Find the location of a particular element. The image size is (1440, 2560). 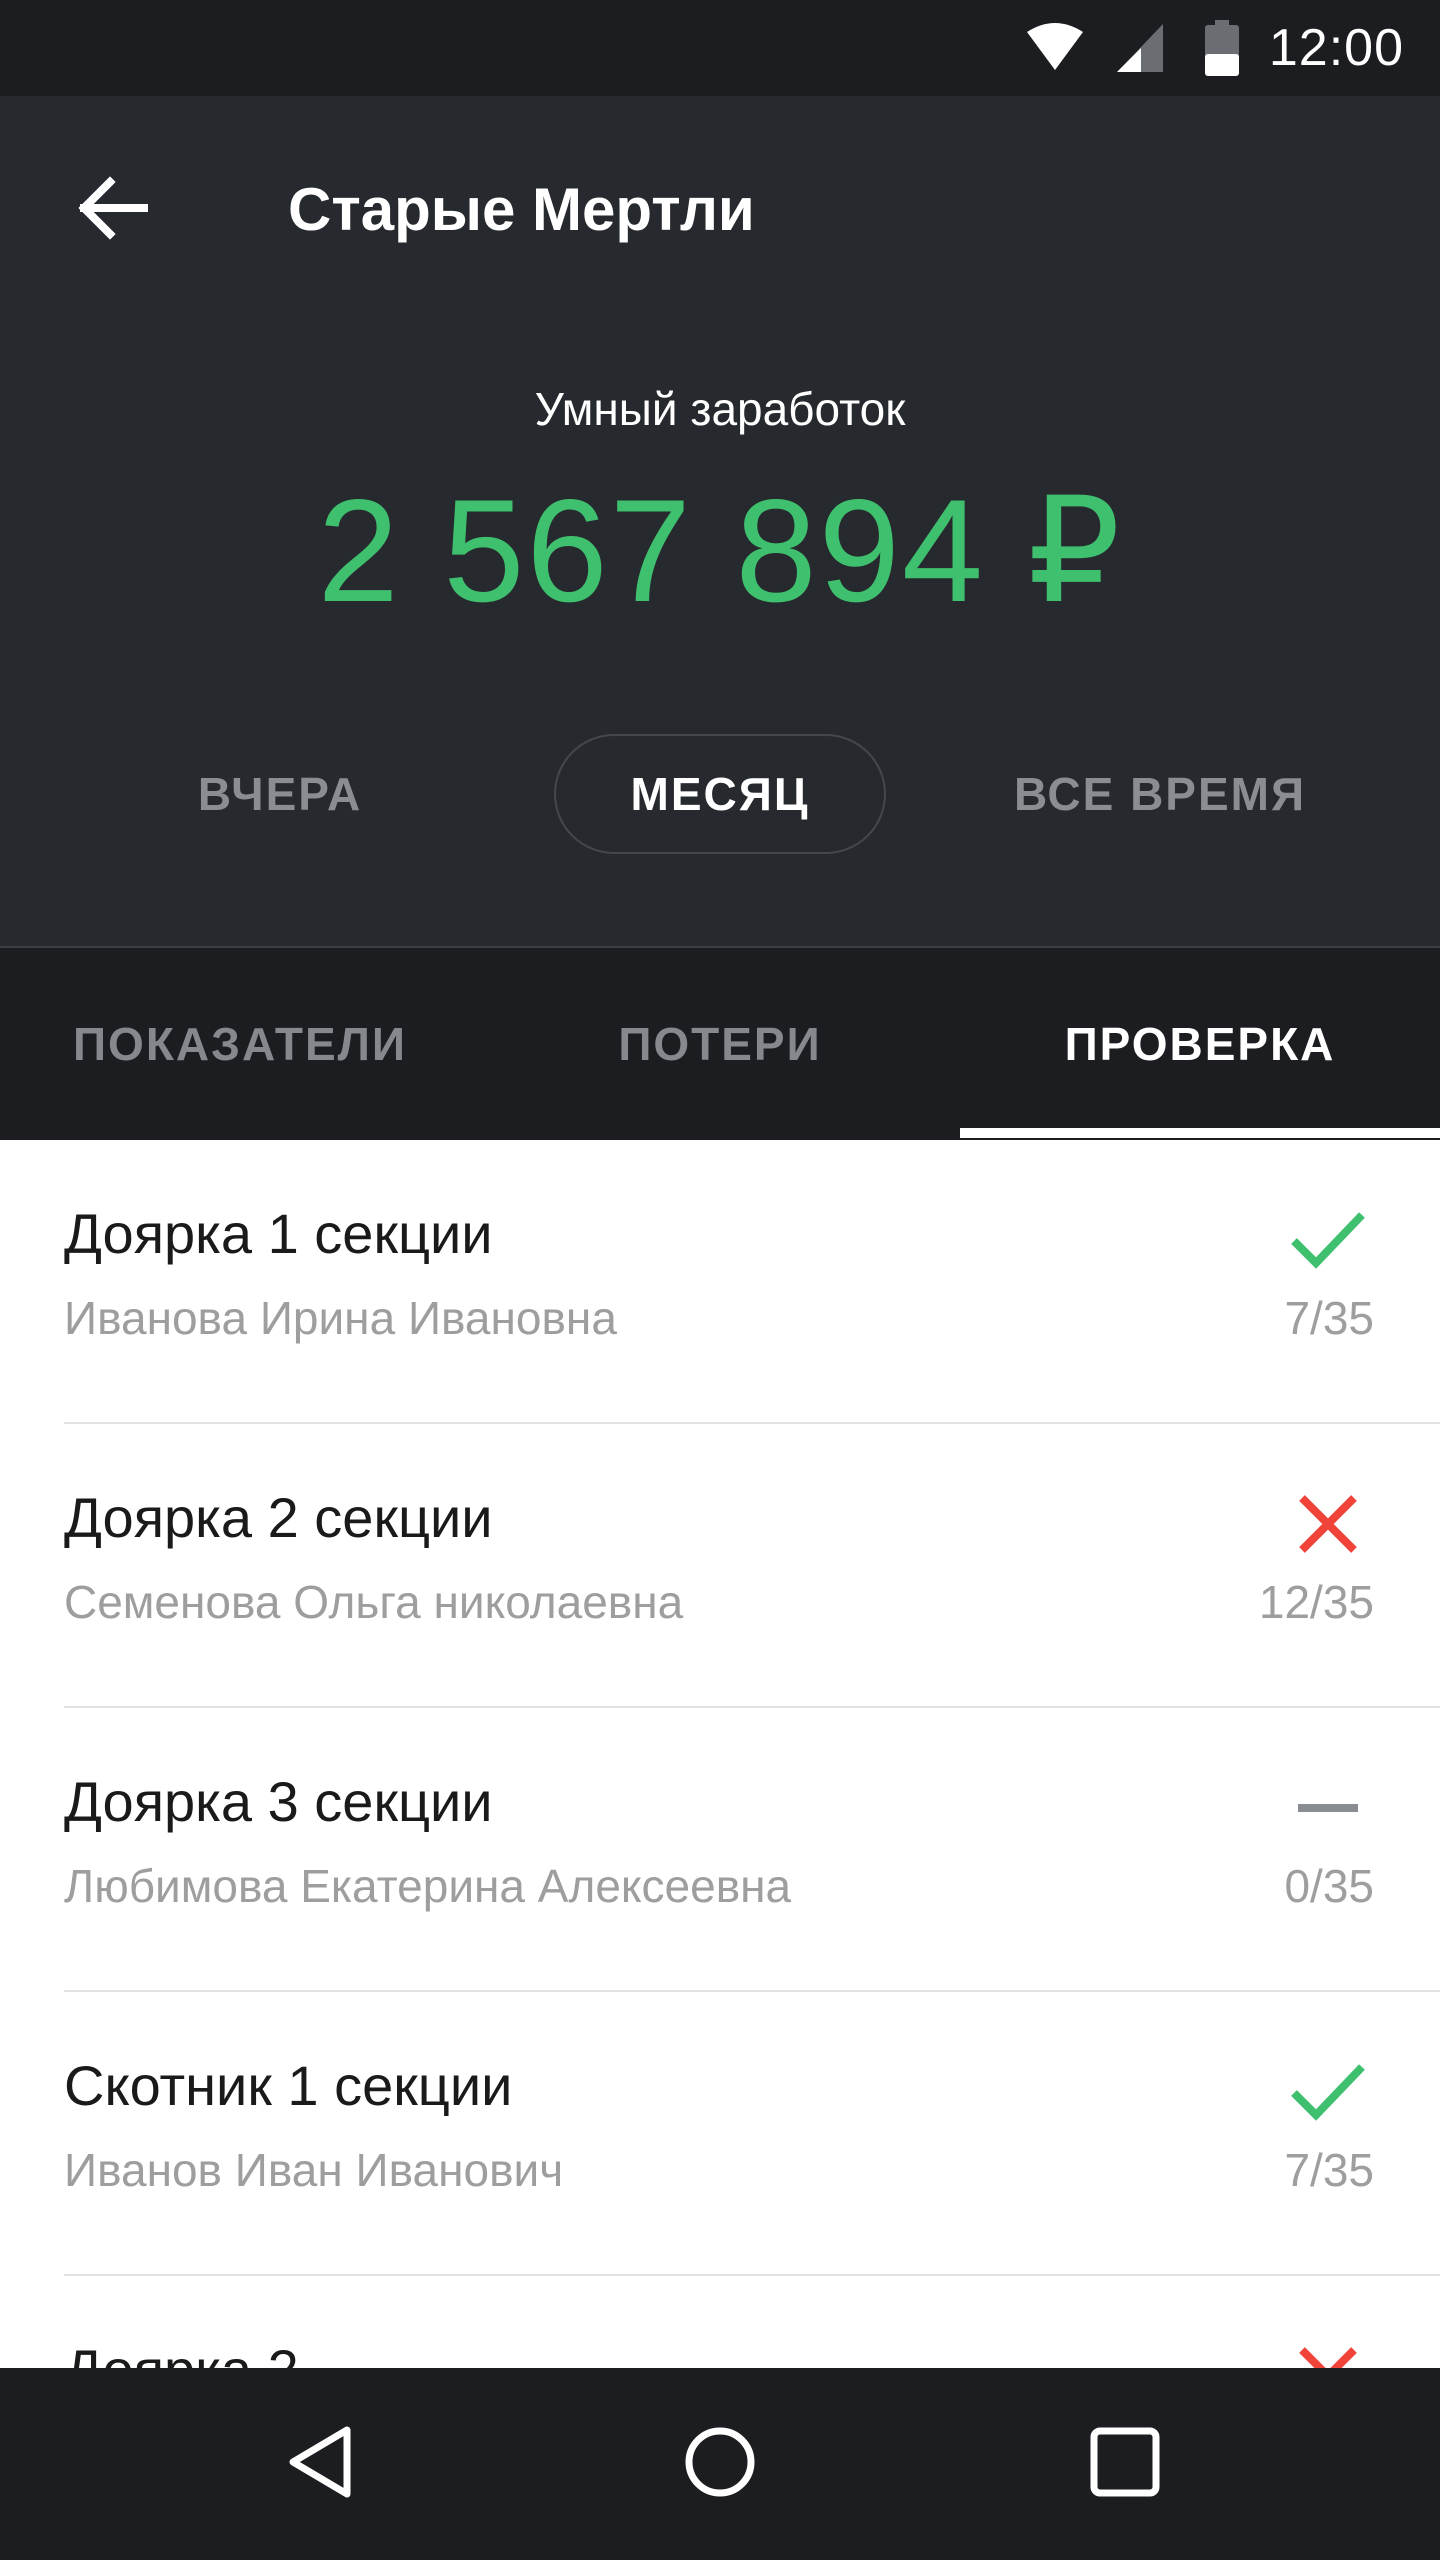

back-button is located at coordinates (112, 210).